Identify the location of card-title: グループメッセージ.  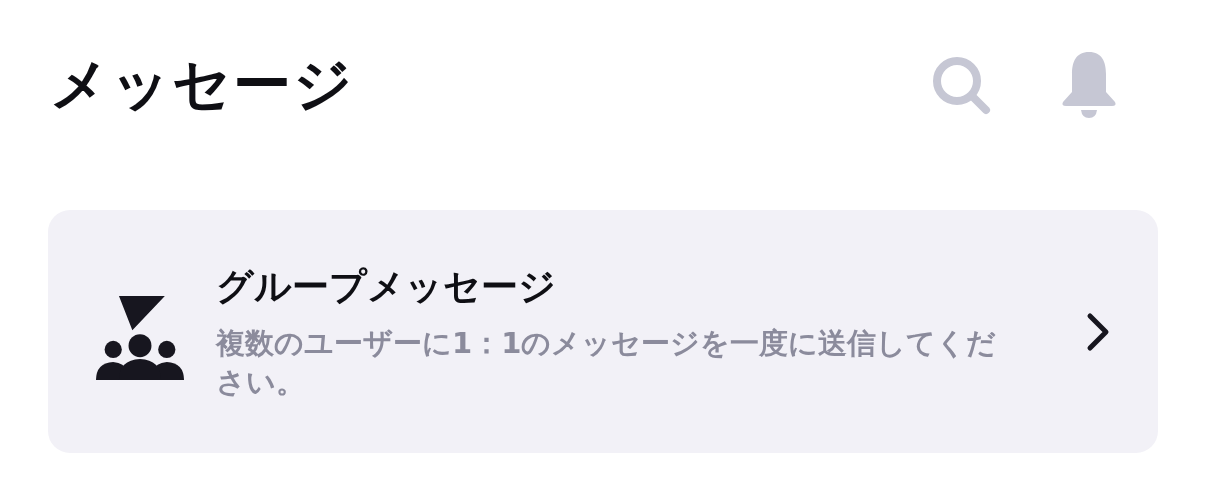
(386, 286).